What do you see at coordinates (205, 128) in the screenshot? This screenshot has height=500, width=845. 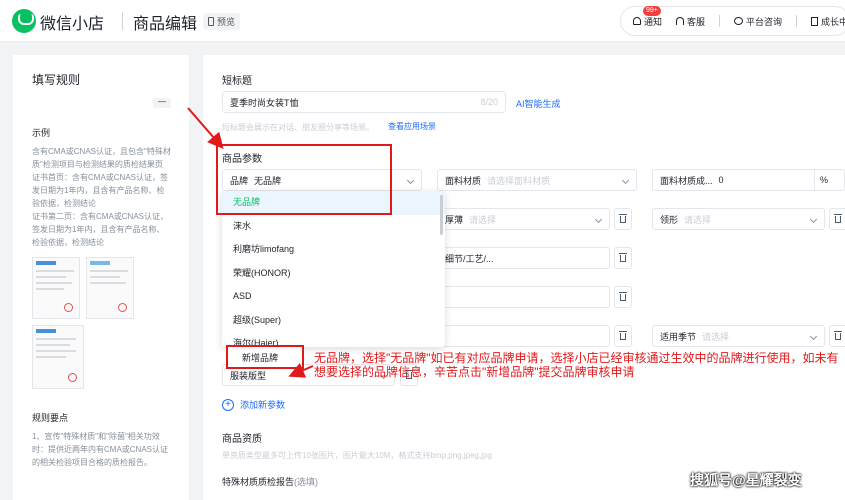 I see `arrow-to-params` at bounding box center [205, 128].